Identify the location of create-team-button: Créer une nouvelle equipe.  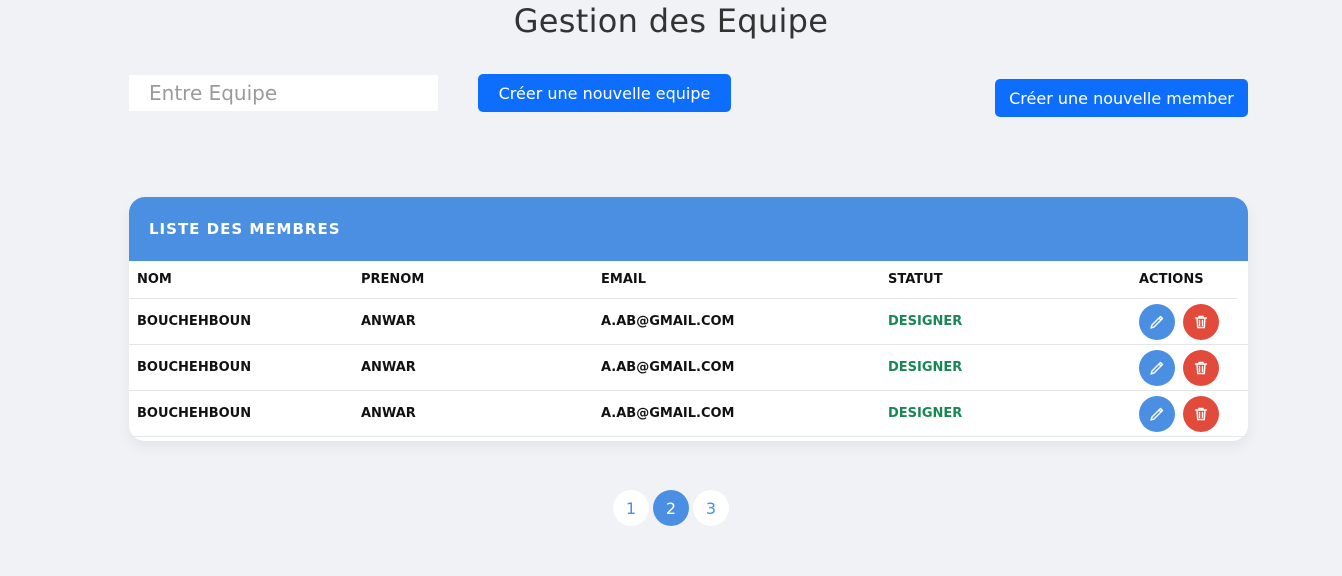
(604, 93).